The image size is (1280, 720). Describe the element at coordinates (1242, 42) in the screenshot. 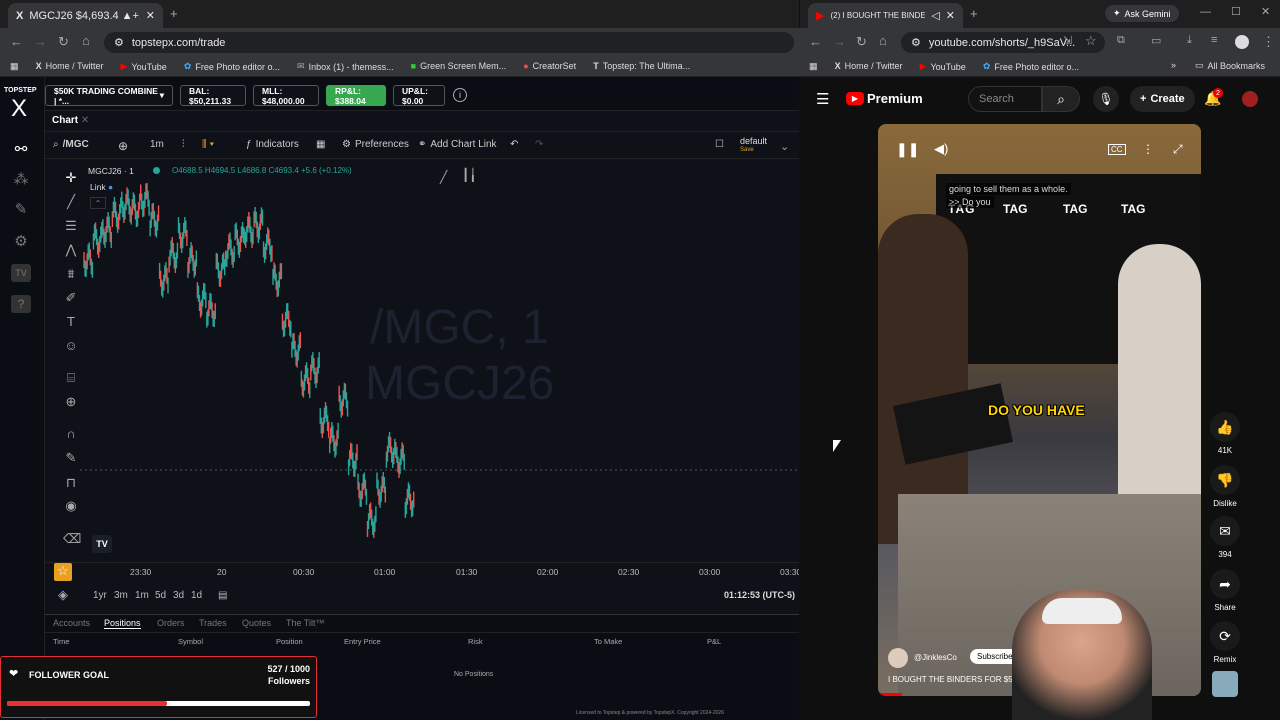

I see `profile-avatar` at that location.